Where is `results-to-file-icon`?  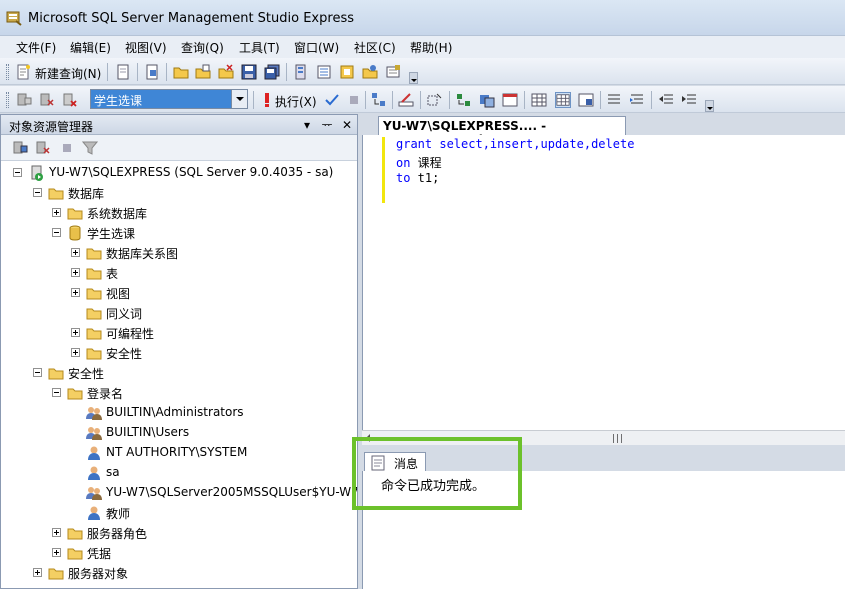 results-to-file-icon is located at coordinates (586, 100).